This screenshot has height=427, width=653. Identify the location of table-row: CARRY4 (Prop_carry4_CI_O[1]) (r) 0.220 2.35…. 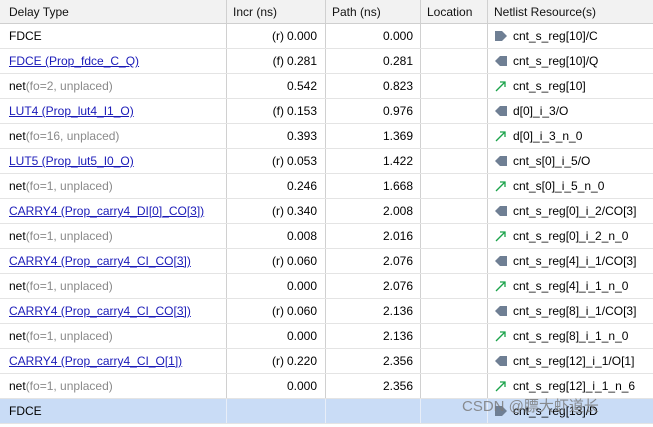
(326, 361).